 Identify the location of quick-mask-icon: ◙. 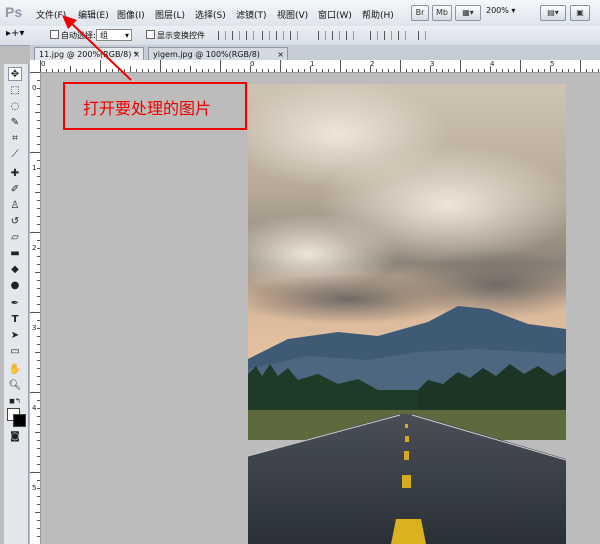
(15, 437).